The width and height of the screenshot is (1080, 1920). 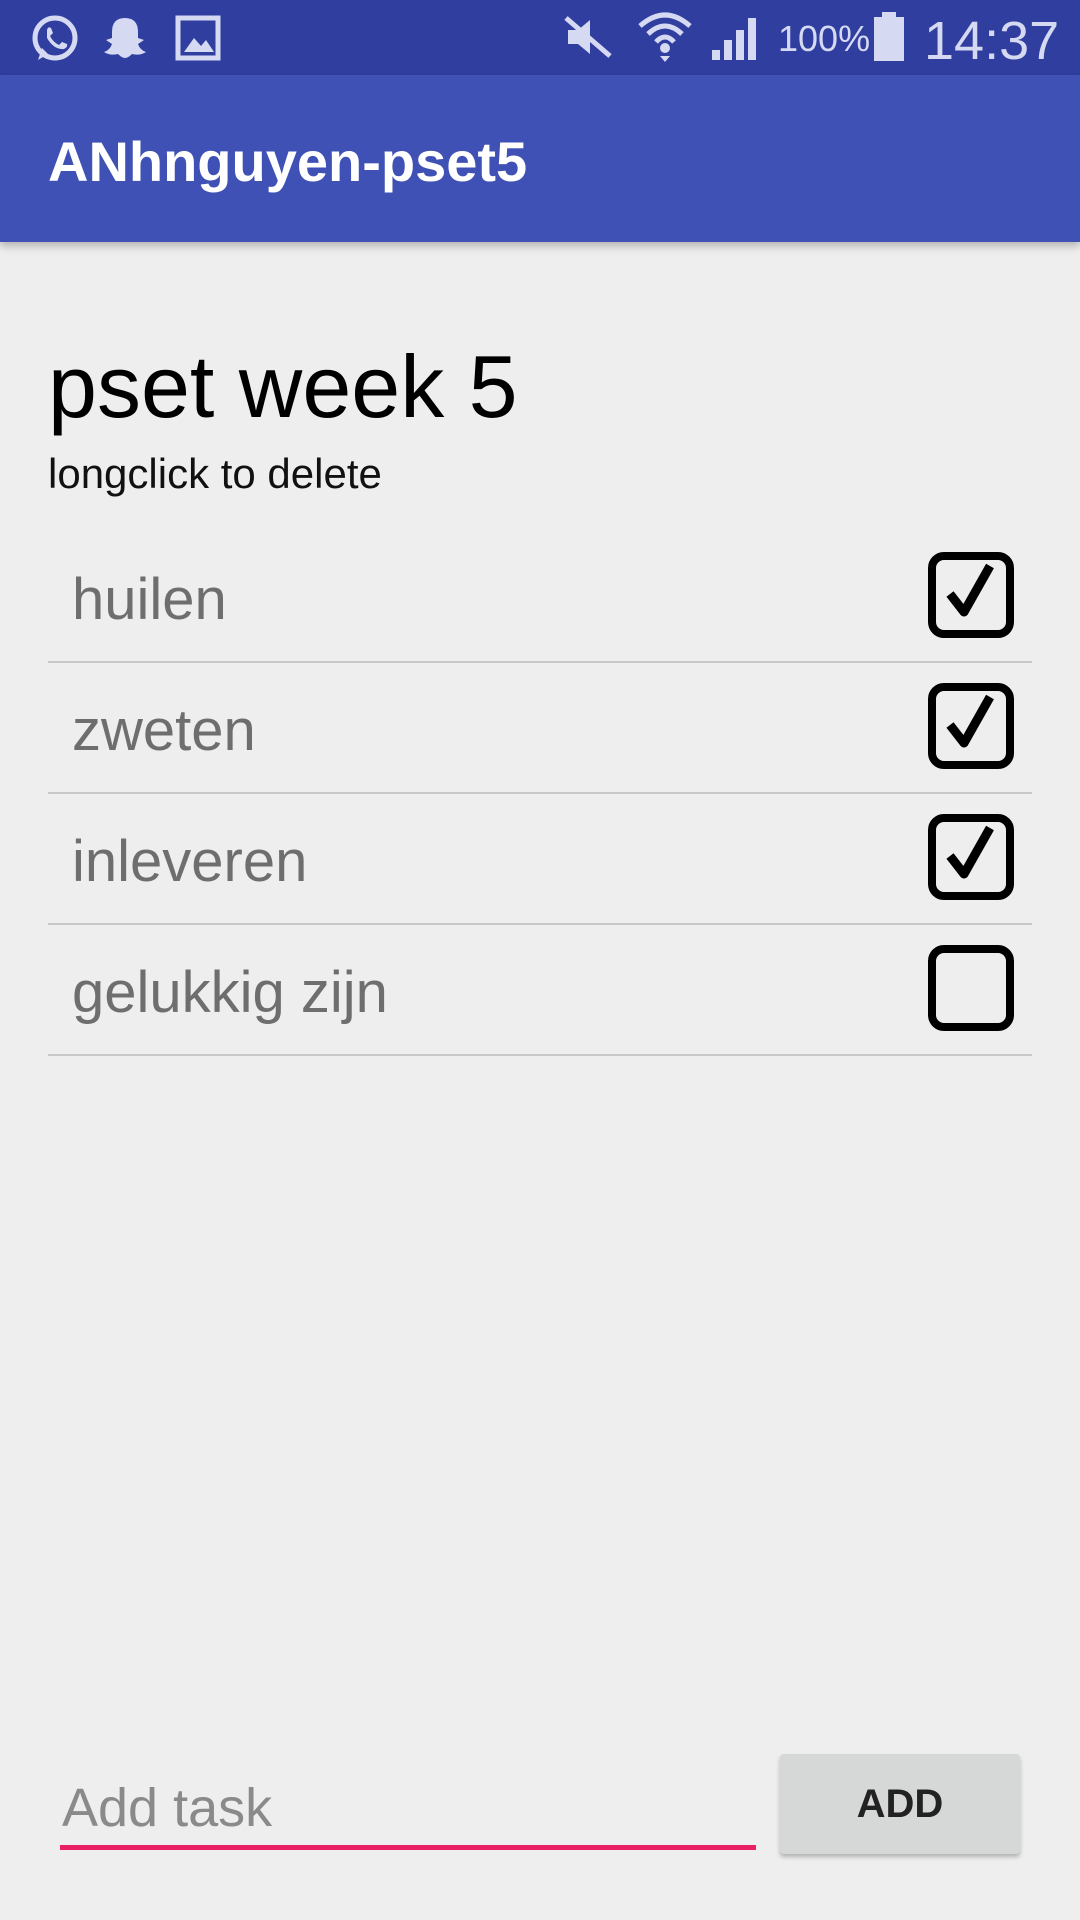 What do you see at coordinates (540, 859) in the screenshot?
I see `task-row: inleveren` at bounding box center [540, 859].